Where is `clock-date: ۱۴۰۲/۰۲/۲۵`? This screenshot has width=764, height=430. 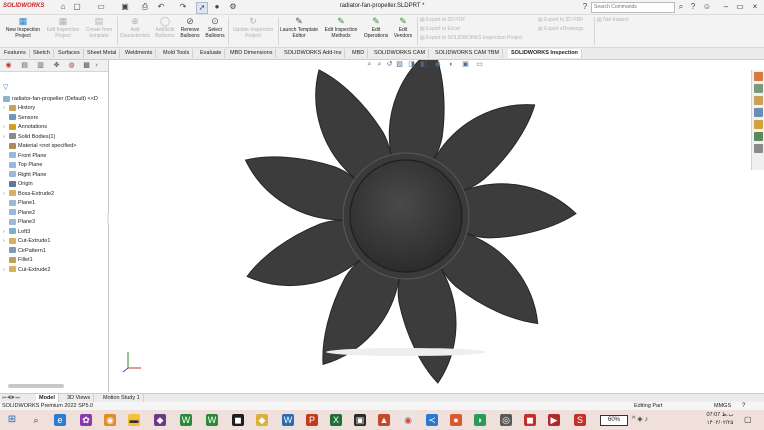 clock-date: ۱۴۰۲/۰۲/۲۵ is located at coordinates (720, 423).